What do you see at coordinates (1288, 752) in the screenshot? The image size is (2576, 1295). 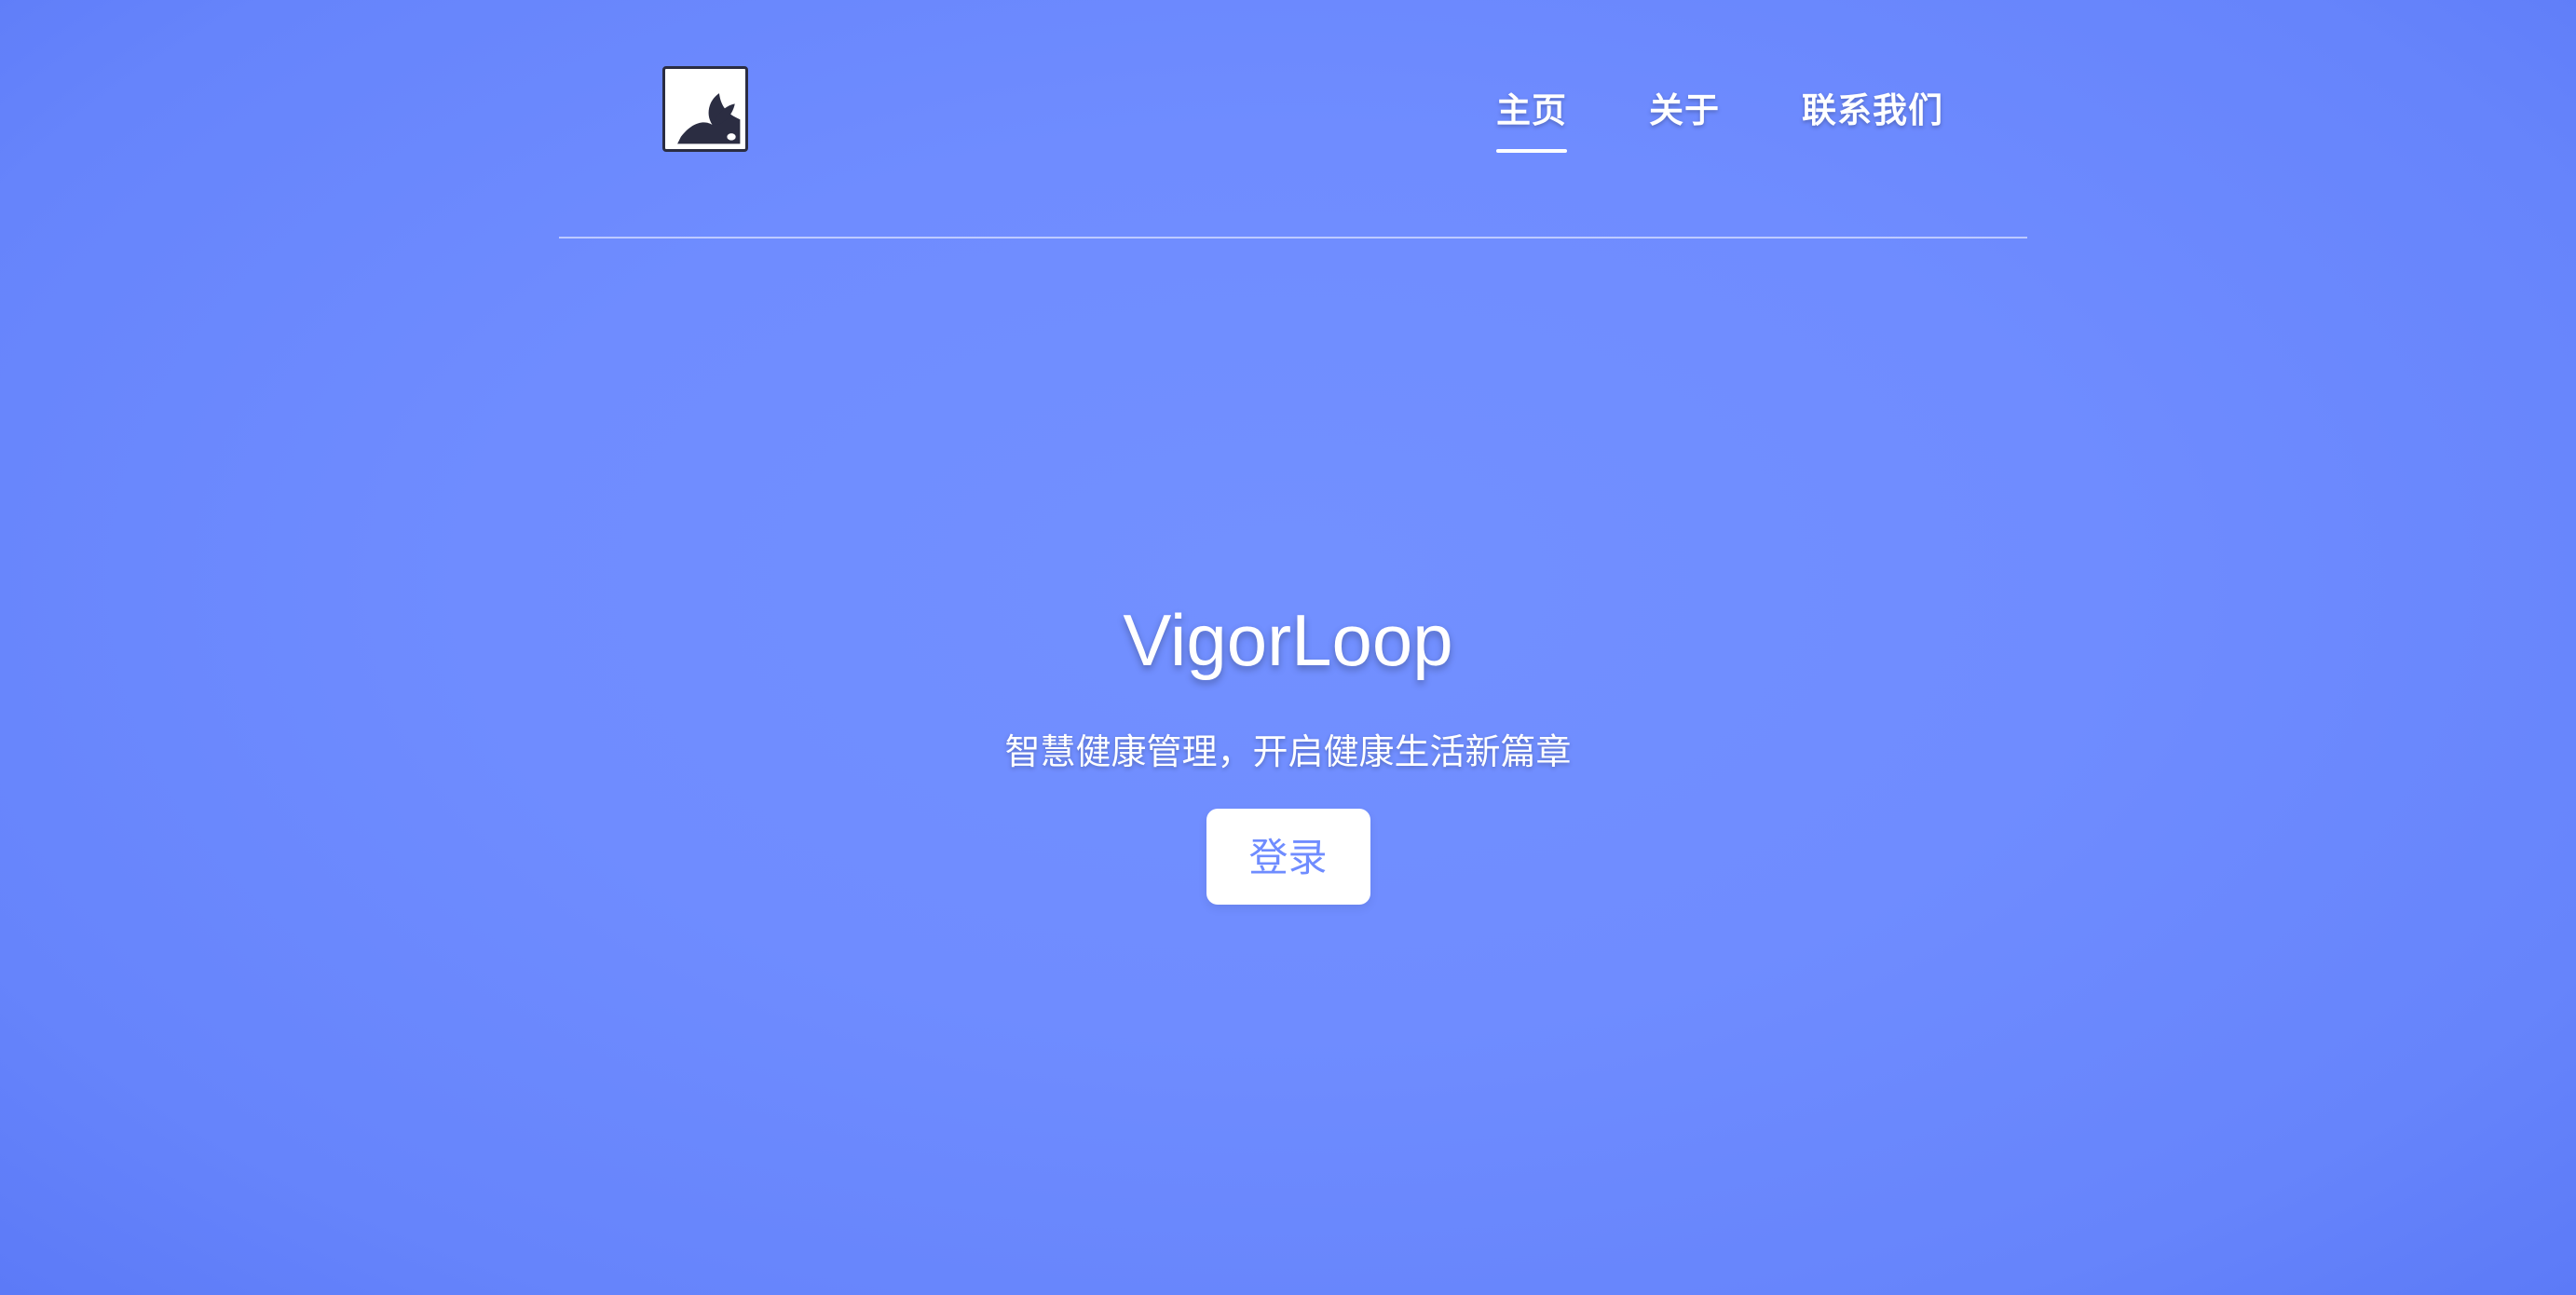 I see `hero-subtitle: 智慧健康管理，开启健康生活新篇章` at bounding box center [1288, 752].